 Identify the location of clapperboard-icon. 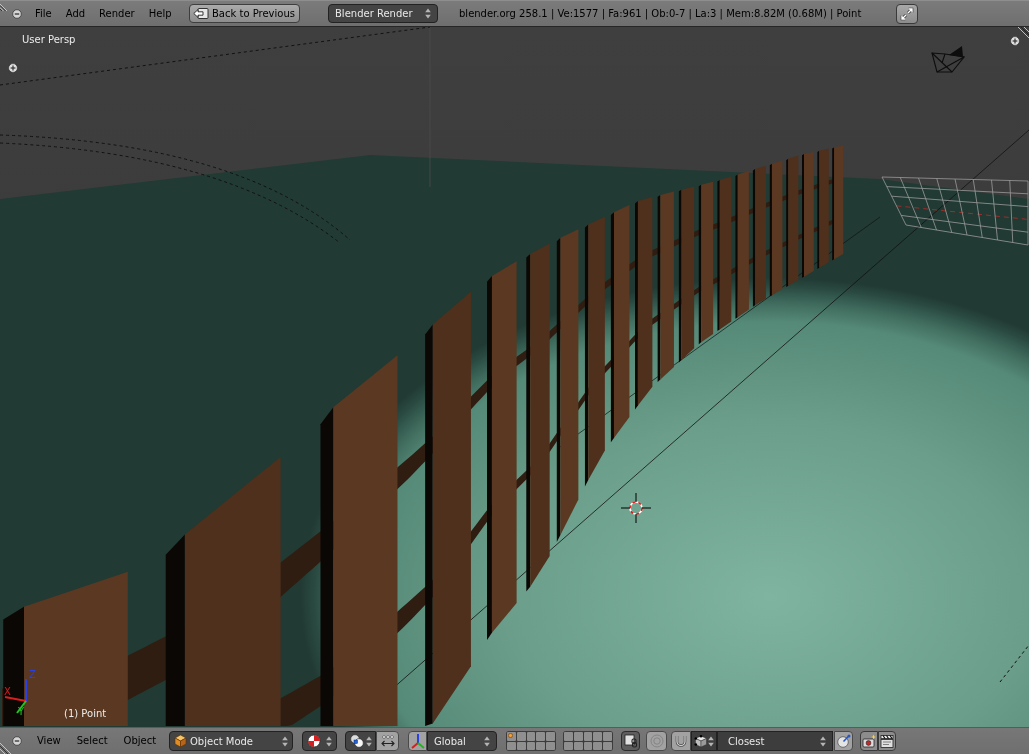
(887, 741).